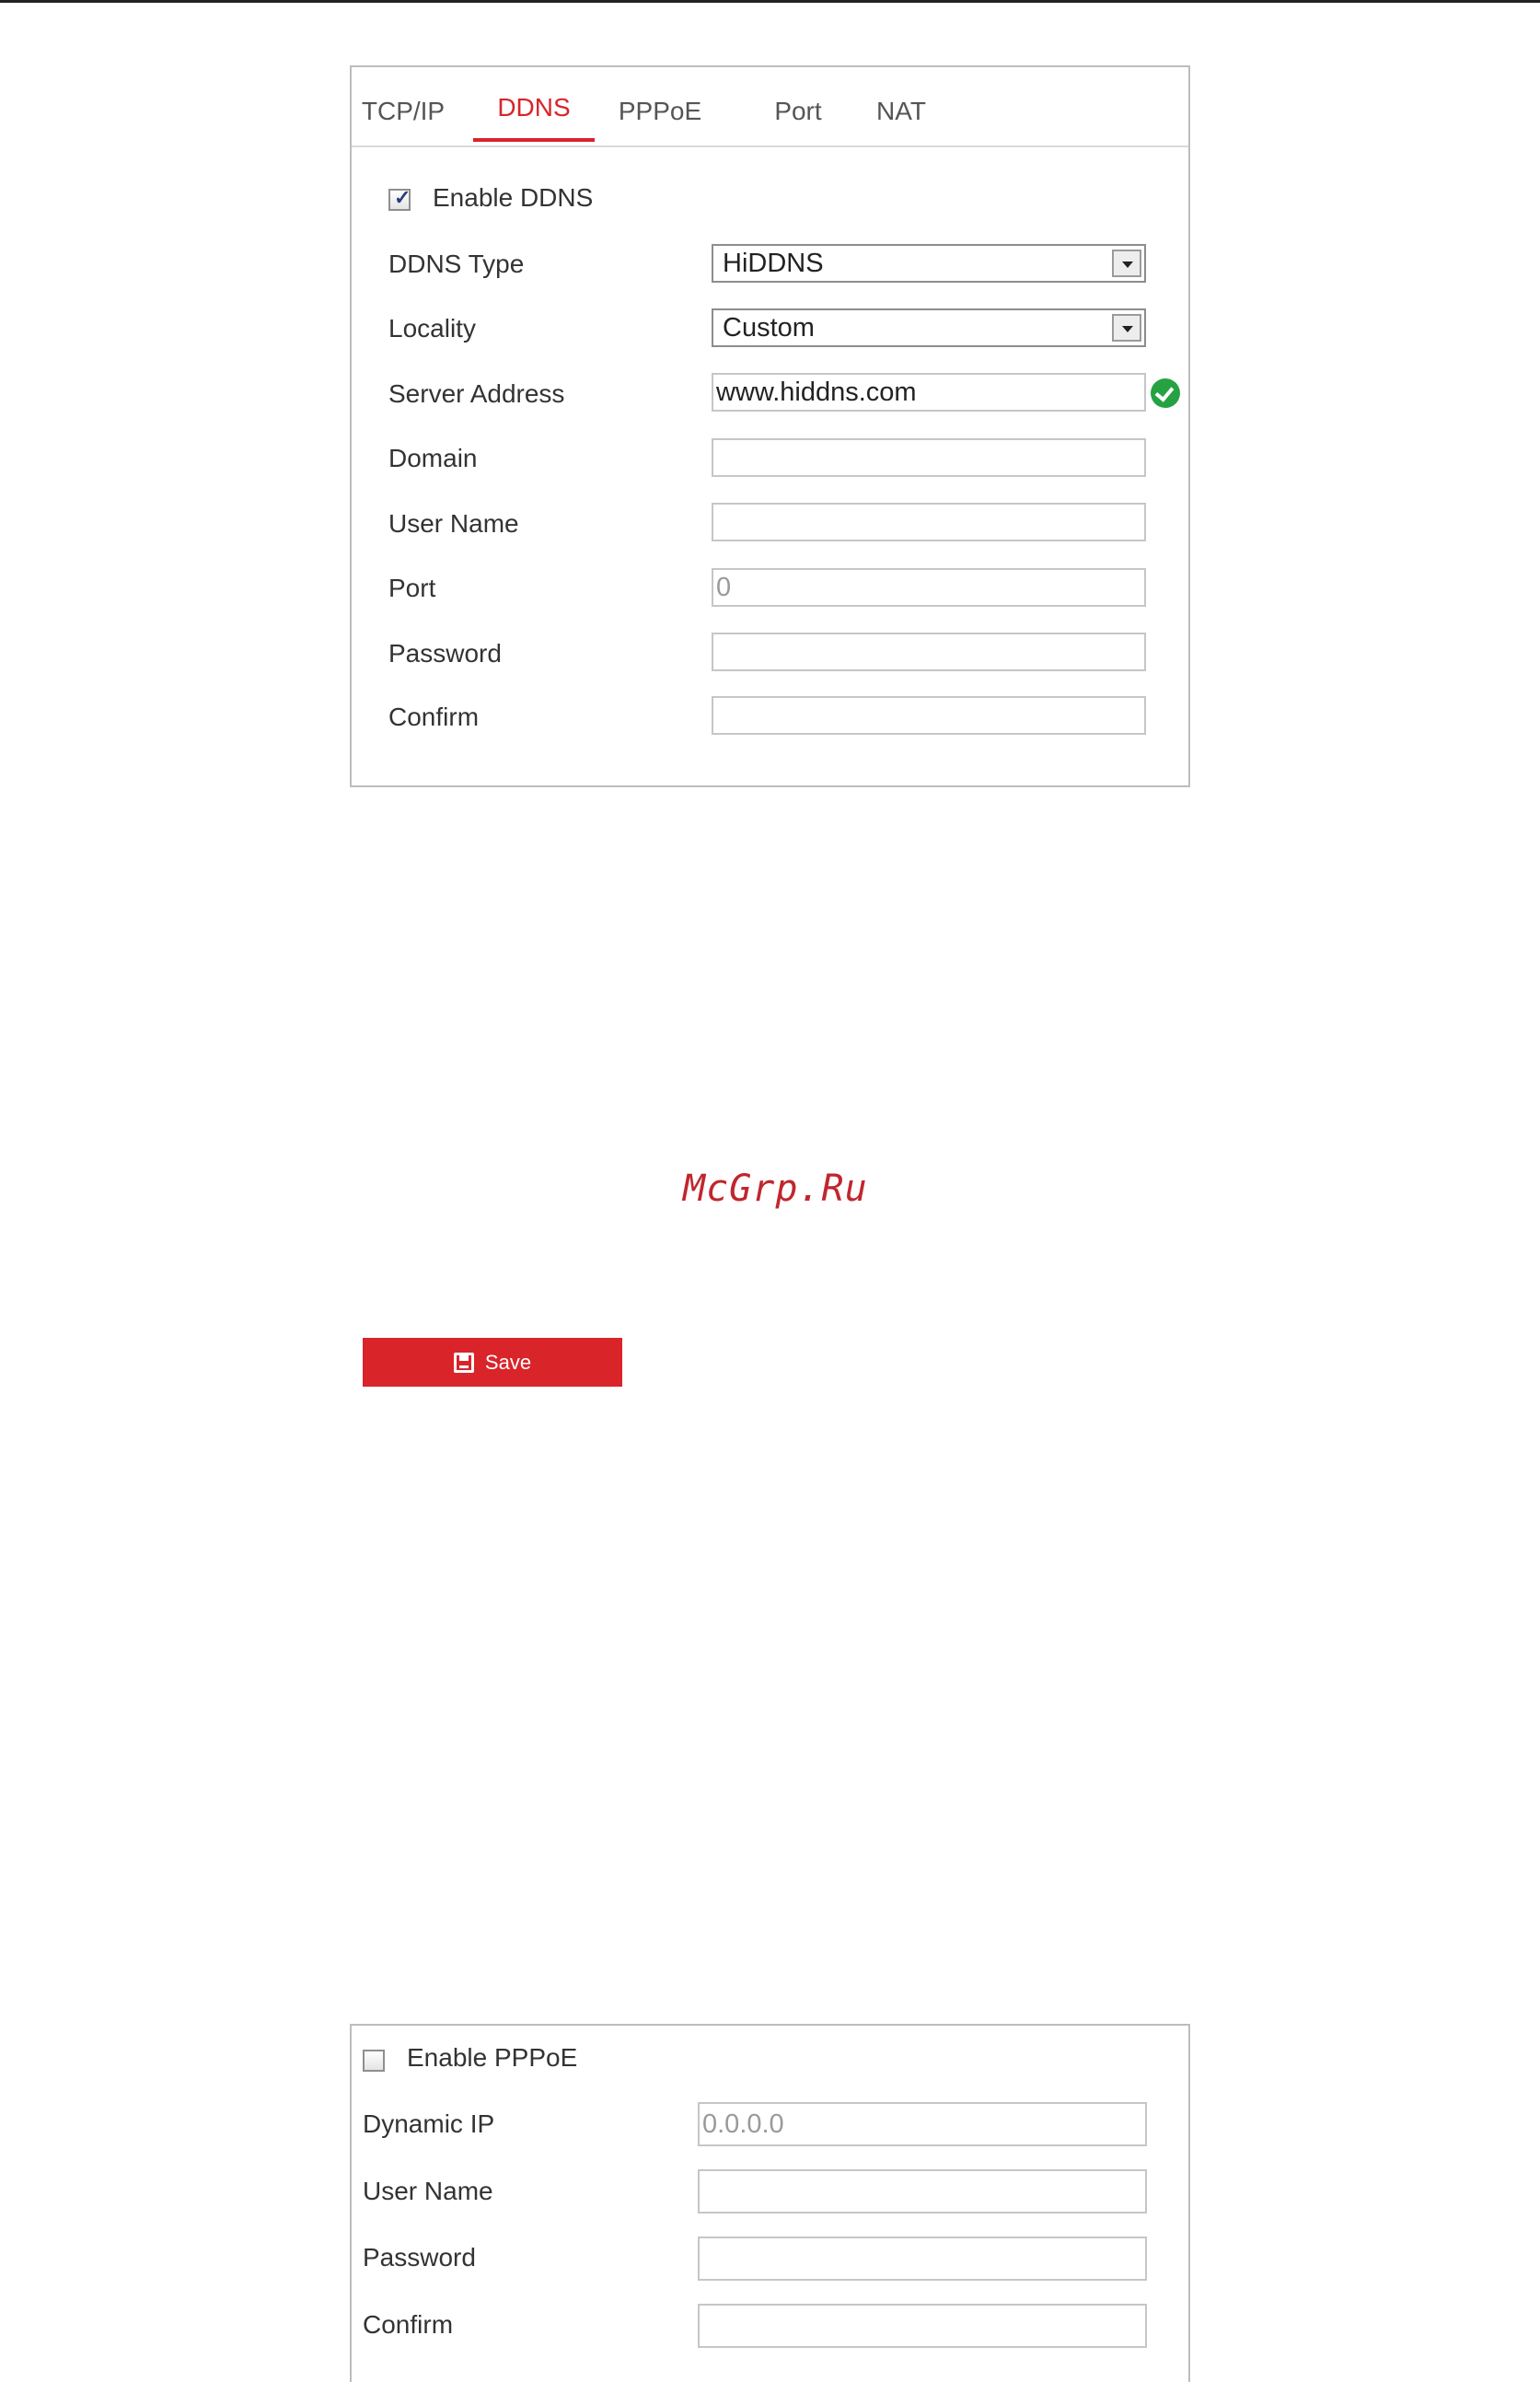 The width and height of the screenshot is (1540, 2382). I want to click on check-icon: ✓, so click(402, 197).